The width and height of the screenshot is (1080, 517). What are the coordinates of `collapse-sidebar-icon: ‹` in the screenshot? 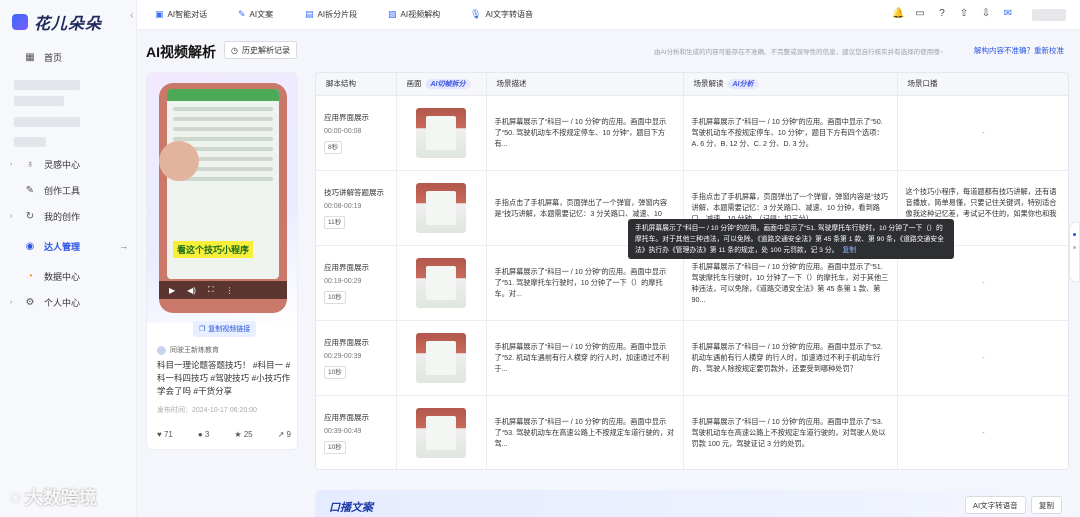 It's located at (131, 15).